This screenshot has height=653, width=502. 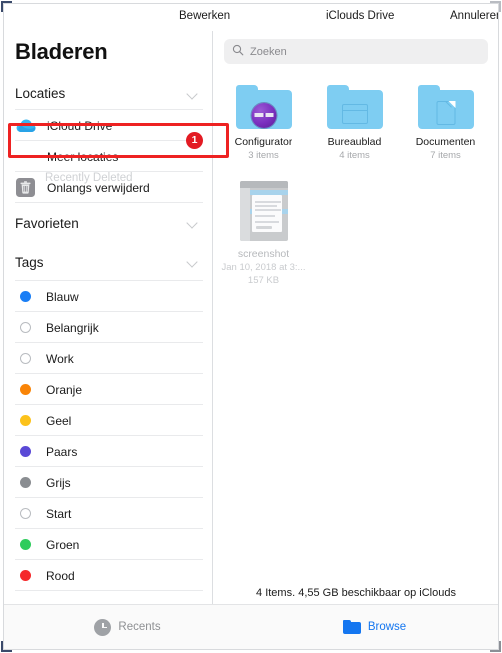 I want to click on sidebar-tag-geel: Geel, so click(x=108, y=420).